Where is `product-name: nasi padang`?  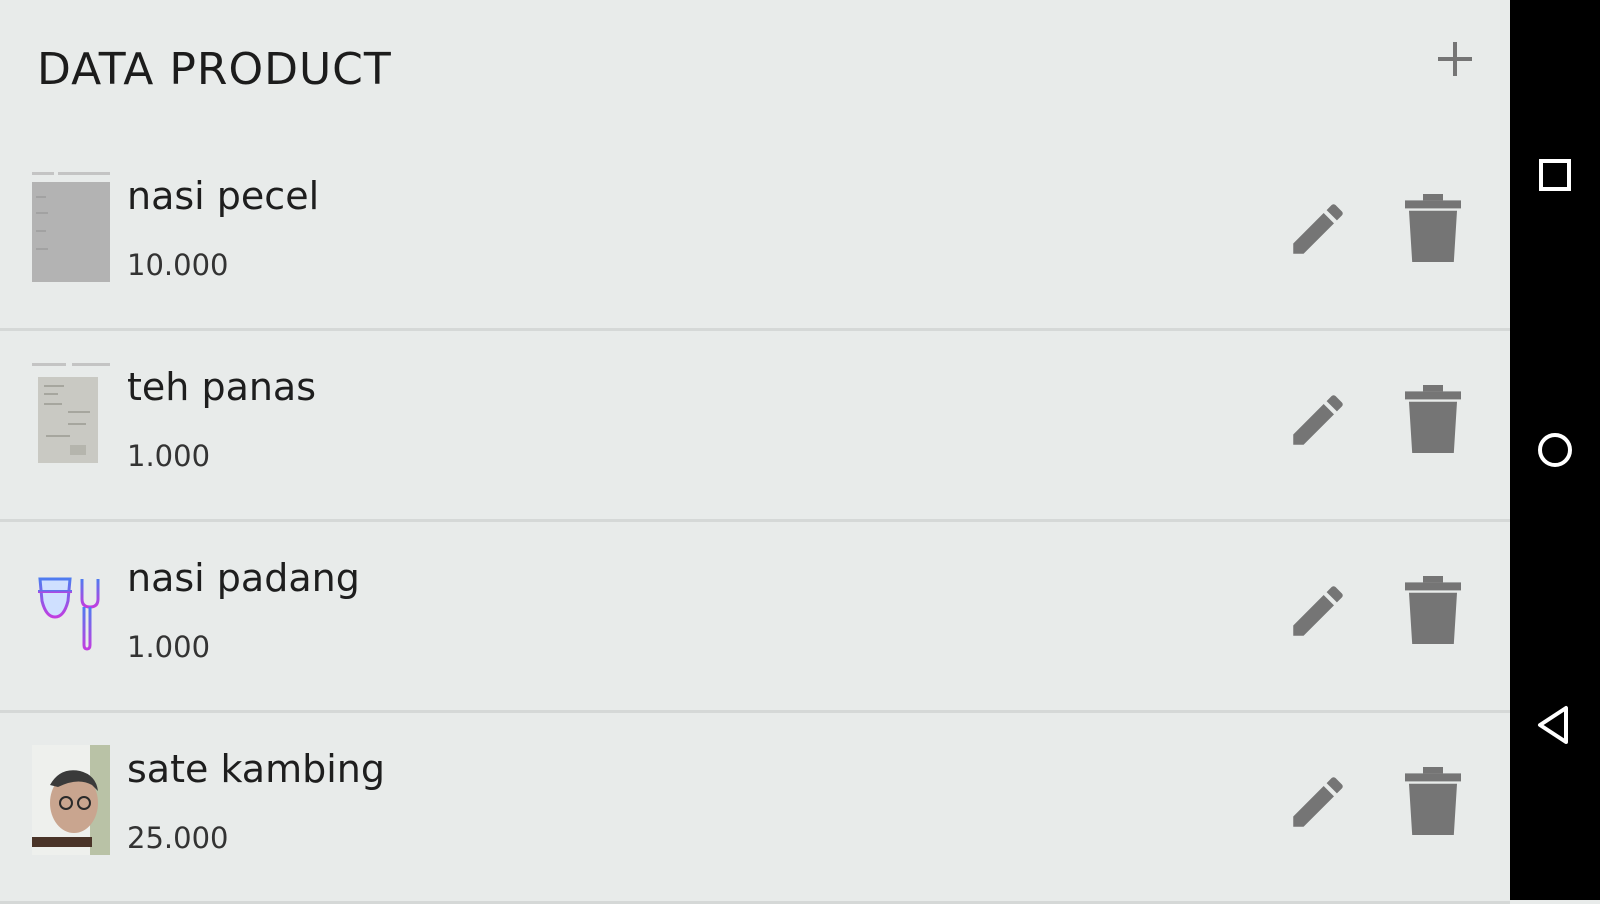 product-name: nasi padang is located at coordinates (243, 578).